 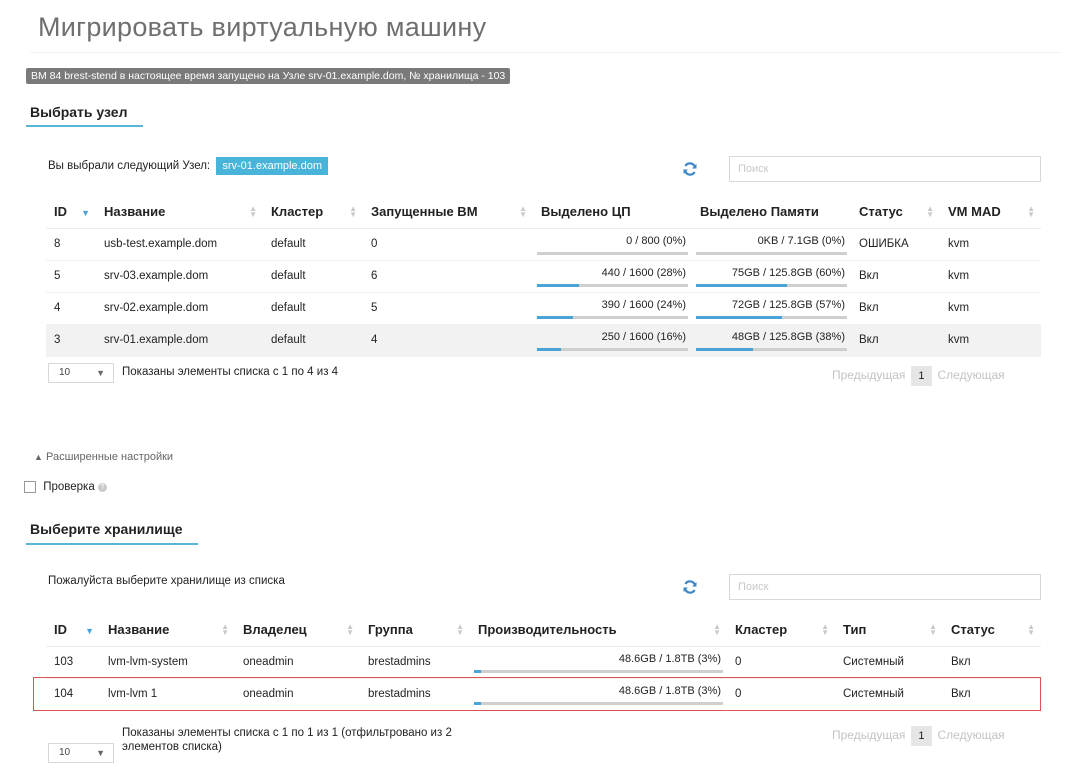 What do you see at coordinates (112, 544) in the screenshot?
I see `ds-section-underline` at bounding box center [112, 544].